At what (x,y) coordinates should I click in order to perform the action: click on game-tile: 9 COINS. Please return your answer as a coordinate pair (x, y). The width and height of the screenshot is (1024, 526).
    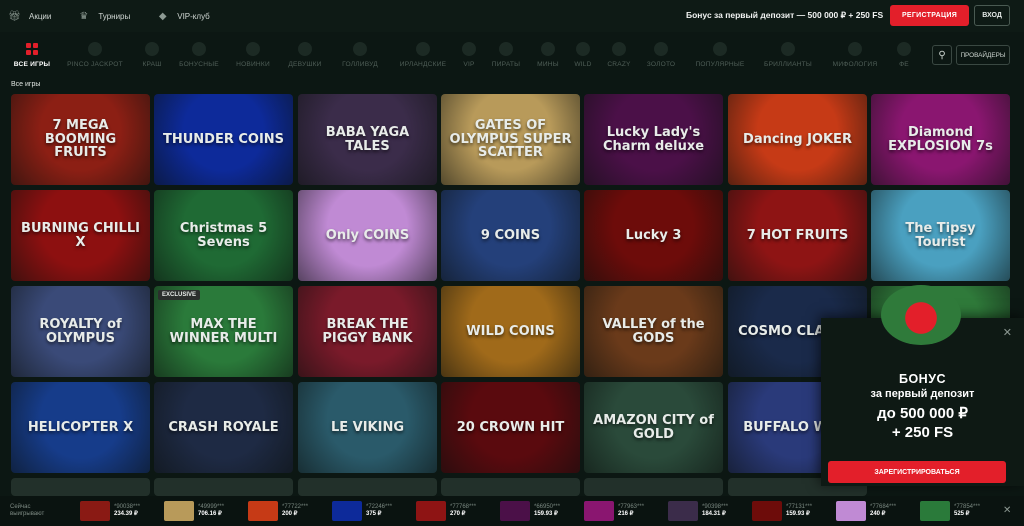
    Looking at the image, I should click on (510, 235).